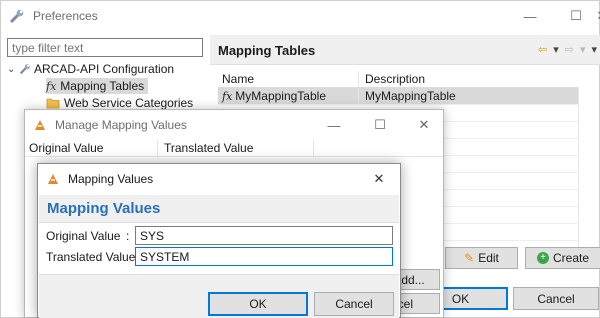  What do you see at coordinates (104, 208) in the screenshot?
I see `dialog-banner-title: Mapping Values` at bounding box center [104, 208].